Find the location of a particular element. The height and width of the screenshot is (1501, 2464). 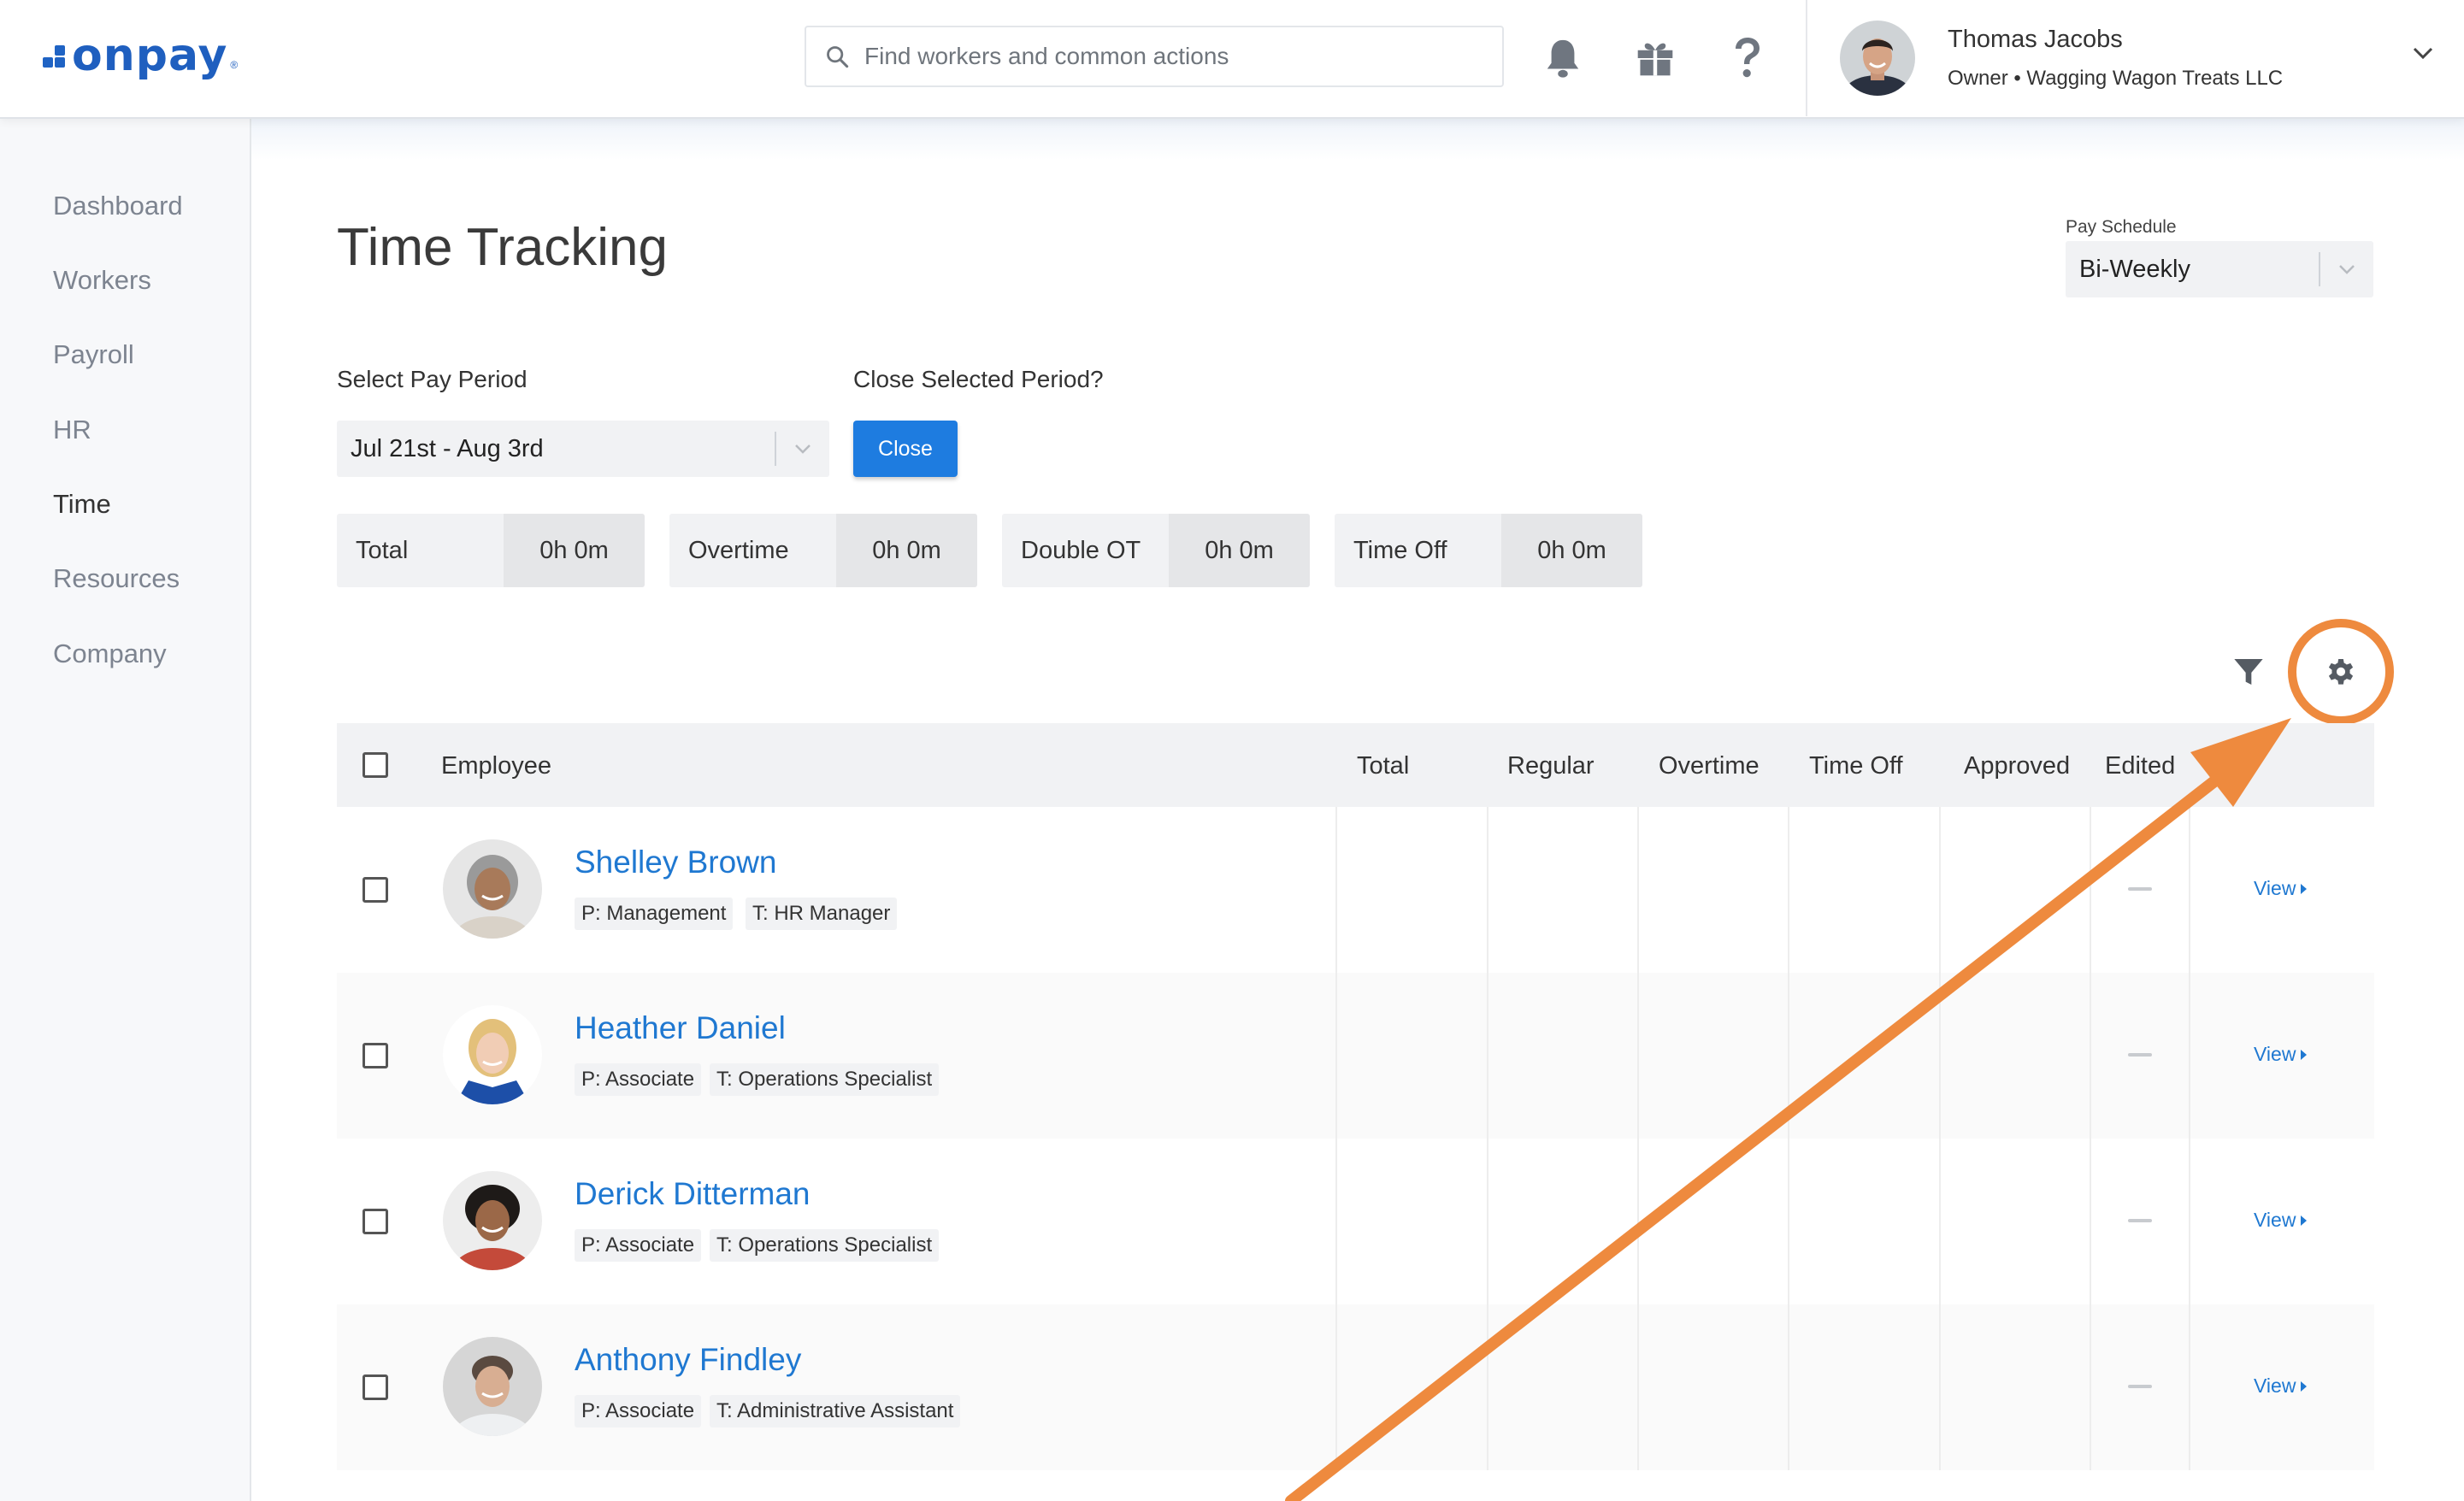

user-menu-toggle is located at coordinates (2423, 55).